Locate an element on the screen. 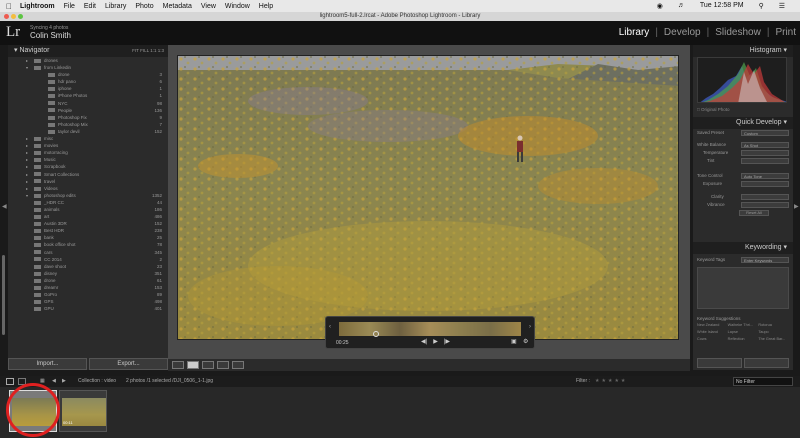  keywording-toggle-icon: ▾ is located at coordinates (785, 247).